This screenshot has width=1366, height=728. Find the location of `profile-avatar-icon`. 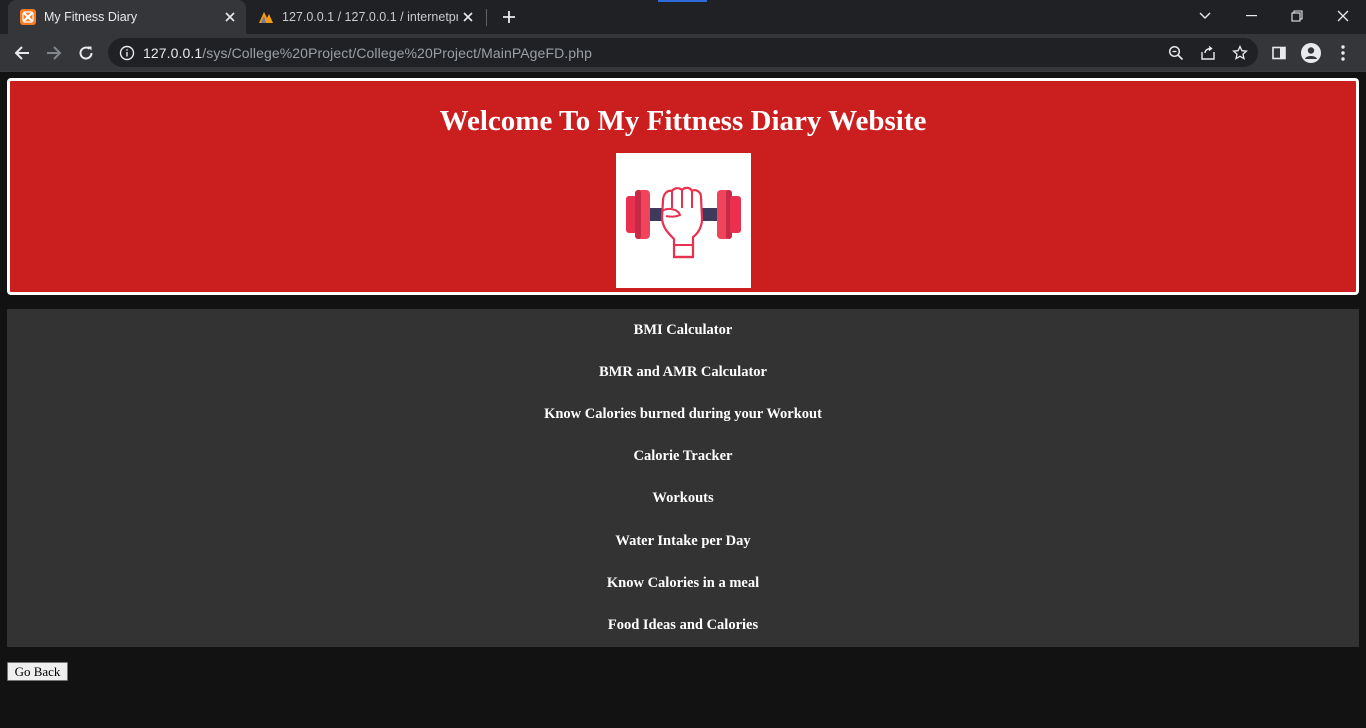

profile-avatar-icon is located at coordinates (1311, 53).